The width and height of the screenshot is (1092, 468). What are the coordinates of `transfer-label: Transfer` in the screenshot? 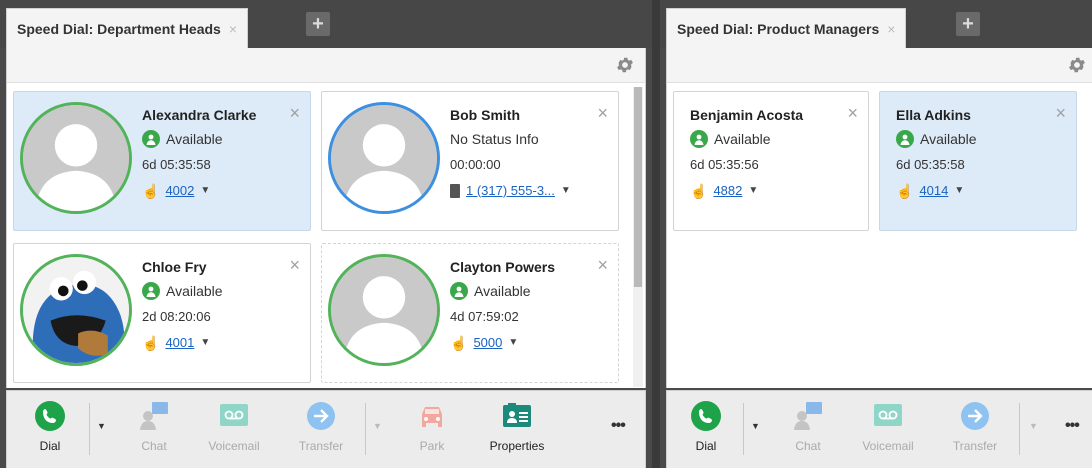 It's located at (975, 446).